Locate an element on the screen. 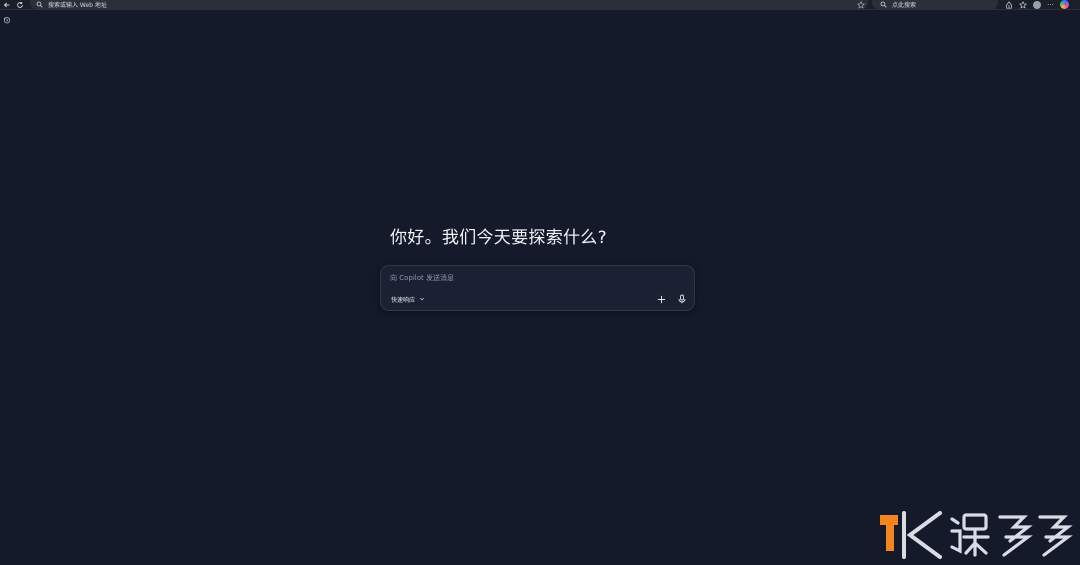 The height and width of the screenshot is (565, 1080). search-bar-placeholder: 点此搜索 is located at coordinates (904, 5).